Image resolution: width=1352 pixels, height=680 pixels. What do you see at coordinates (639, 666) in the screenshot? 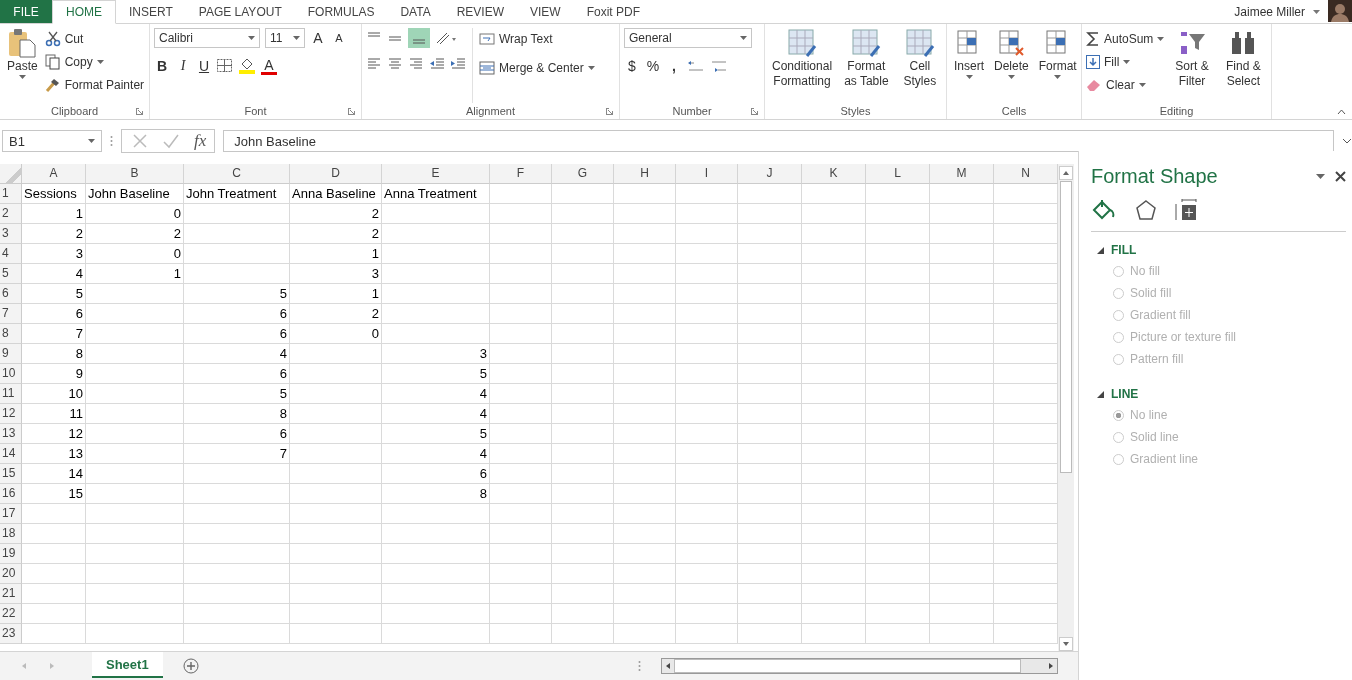
I see `splitter-icon` at bounding box center [639, 666].